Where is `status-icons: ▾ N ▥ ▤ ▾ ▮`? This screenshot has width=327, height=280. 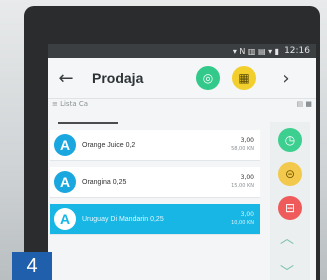
status-icons: ▾ N ▥ ▤ ▾ ▮ is located at coordinates (256, 51).